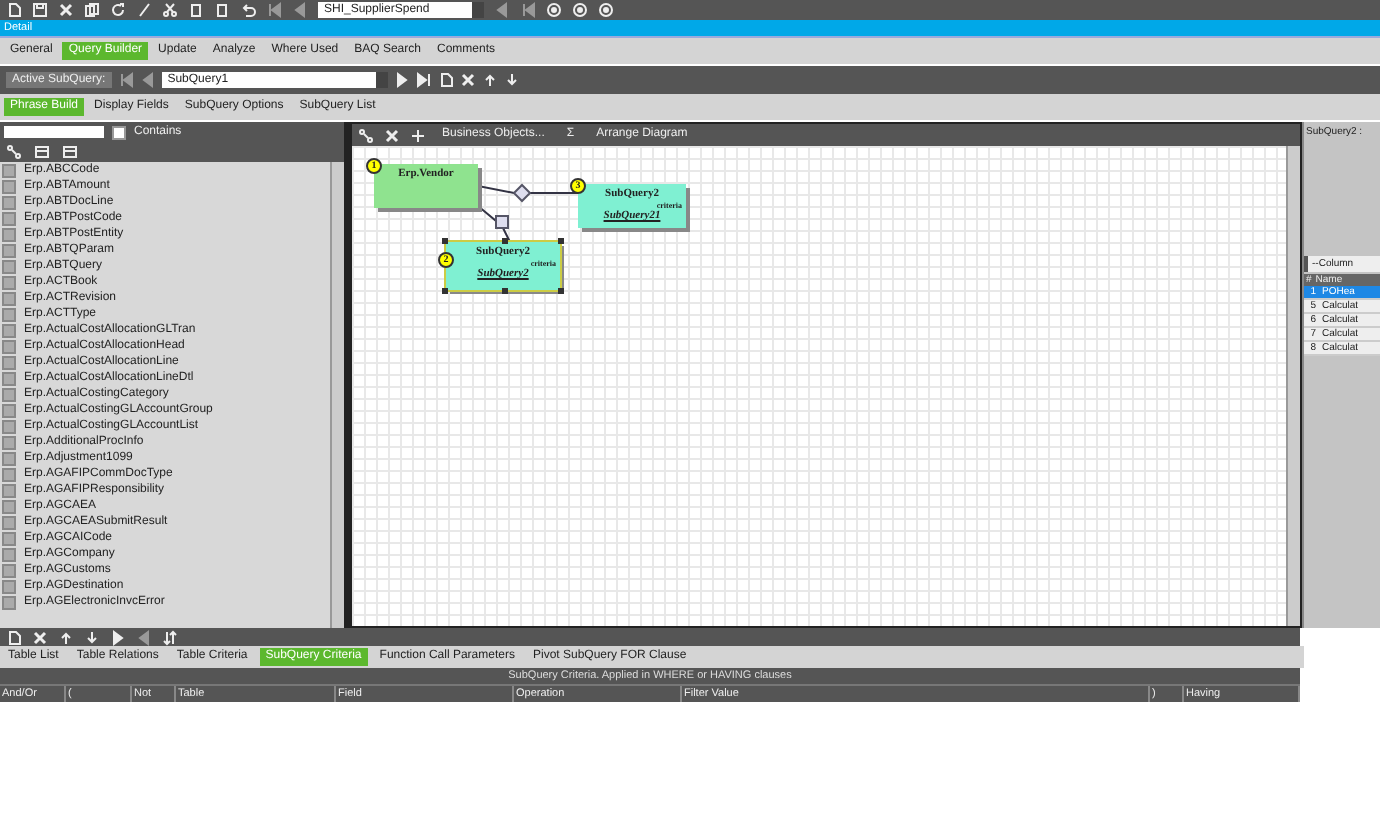  I want to click on sort-icon, so click(170, 637).